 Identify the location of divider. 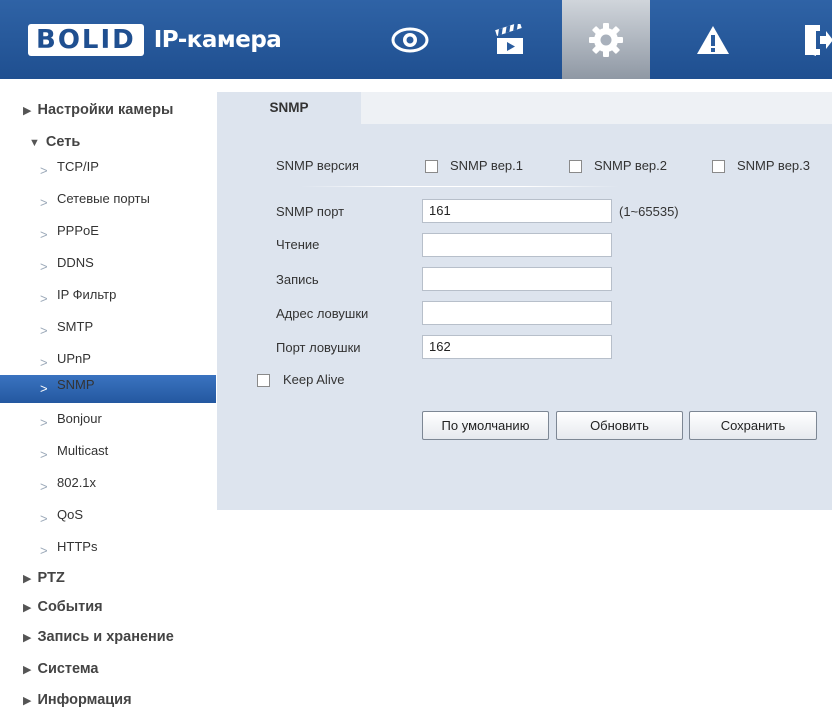
(460, 186).